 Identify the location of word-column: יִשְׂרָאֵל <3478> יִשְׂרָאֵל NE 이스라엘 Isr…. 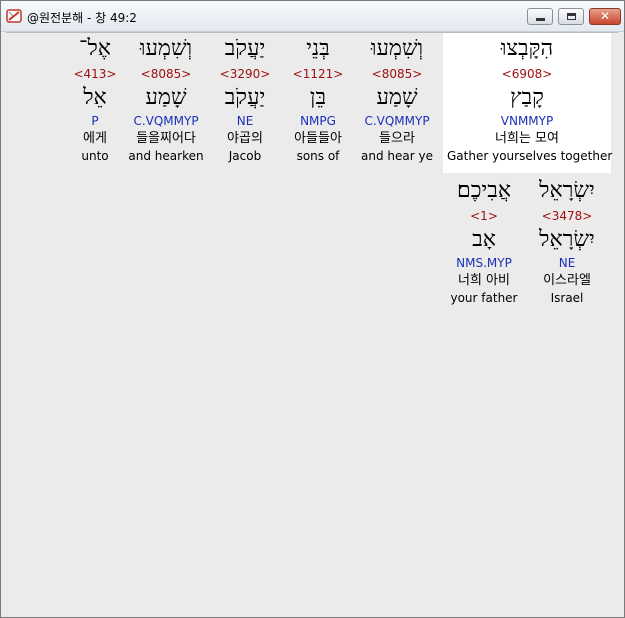
(567, 241).